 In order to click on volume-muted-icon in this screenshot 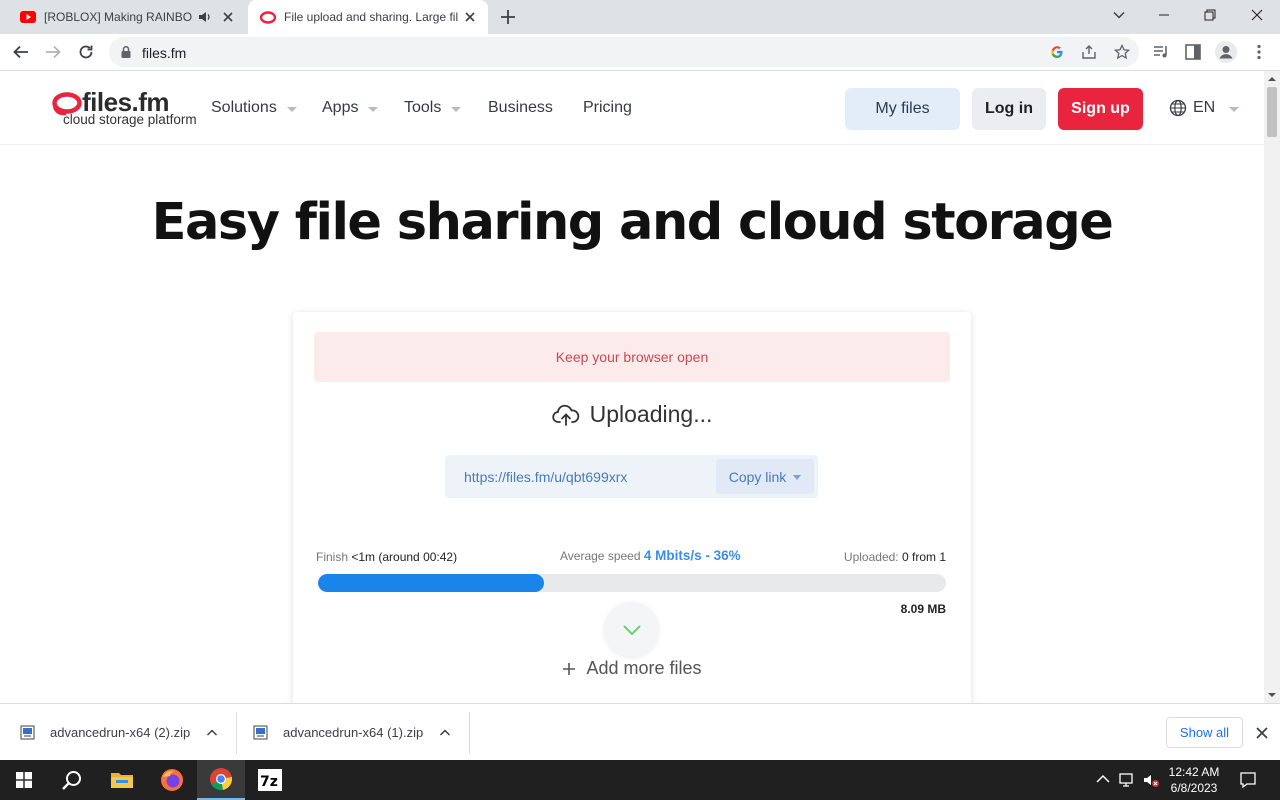, I will do `click(1151, 780)`.